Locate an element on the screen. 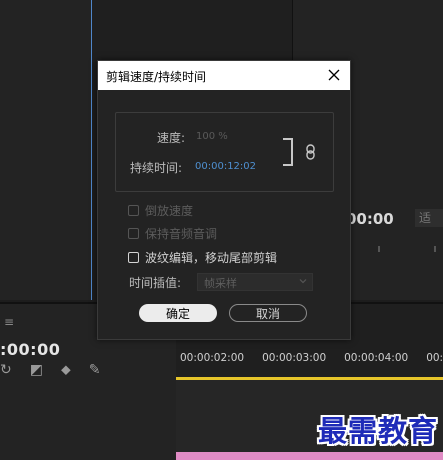  ruler-tick-label: 00:00:04:00 is located at coordinates (376, 358).